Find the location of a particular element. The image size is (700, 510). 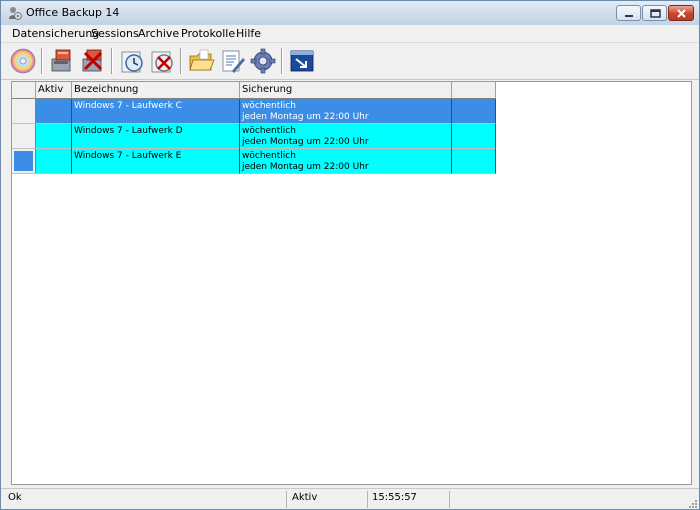

window-arrow-button is located at coordinates (302, 61).